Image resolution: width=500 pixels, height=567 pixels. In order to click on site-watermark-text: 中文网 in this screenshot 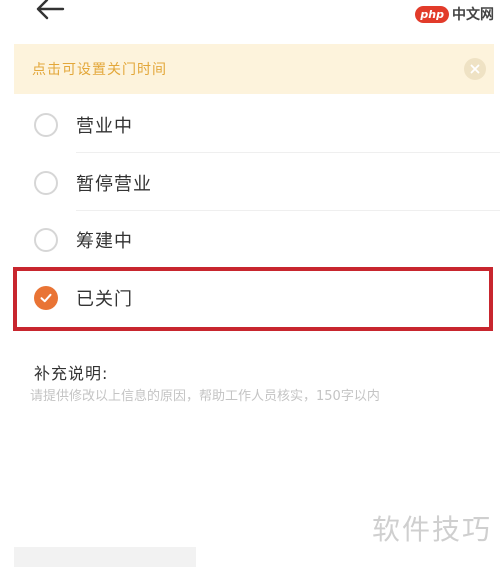, I will do `click(473, 15)`.